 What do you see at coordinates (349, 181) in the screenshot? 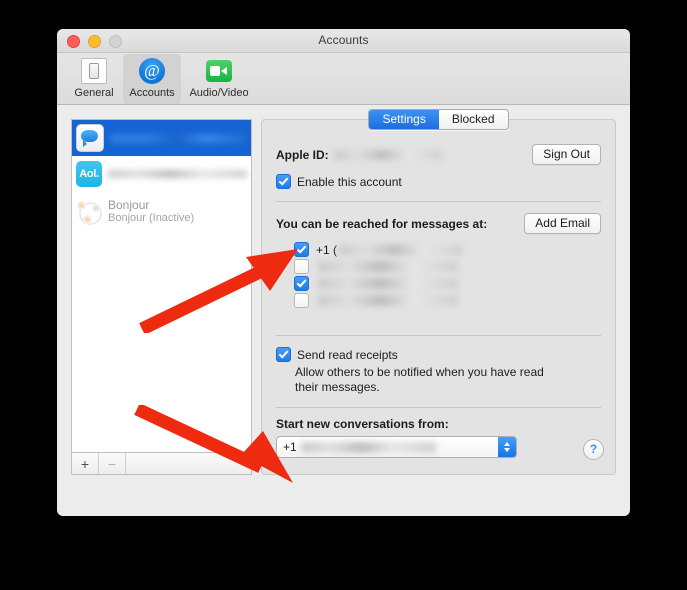
I see `enable-account-label: Enable this account` at bounding box center [349, 181].